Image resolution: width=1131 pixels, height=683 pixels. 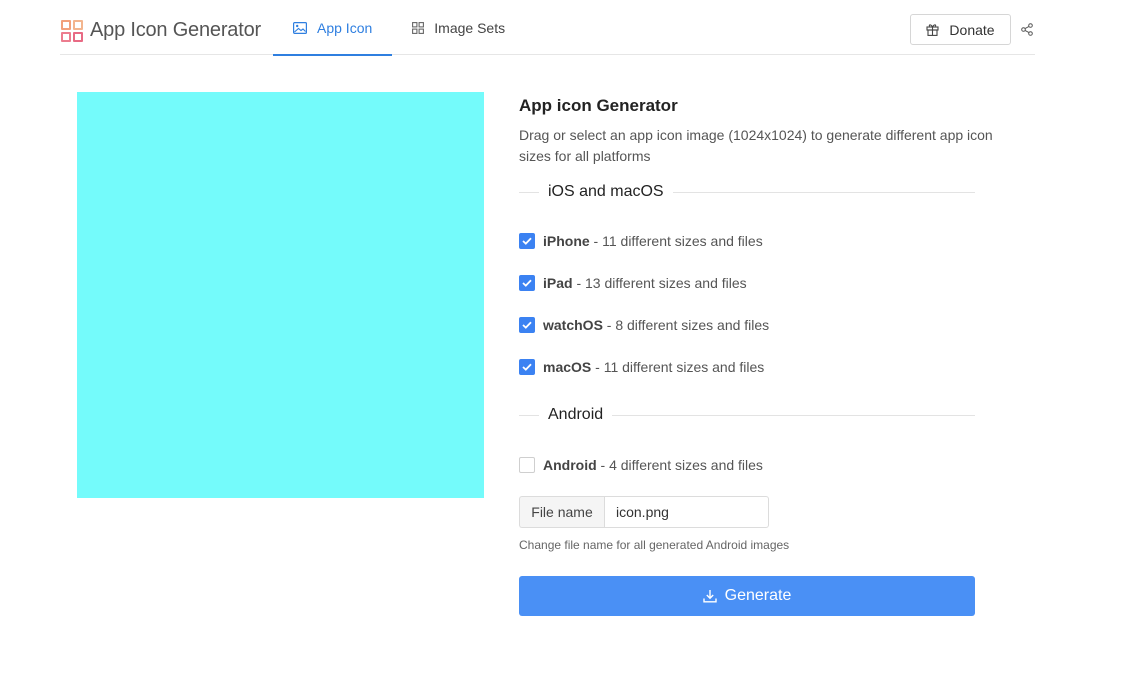 What do you see at coordinates (606, 191) in the screenshot?
I see `ios-section-title: iOS and macOS` at bounding box center [606, 191].